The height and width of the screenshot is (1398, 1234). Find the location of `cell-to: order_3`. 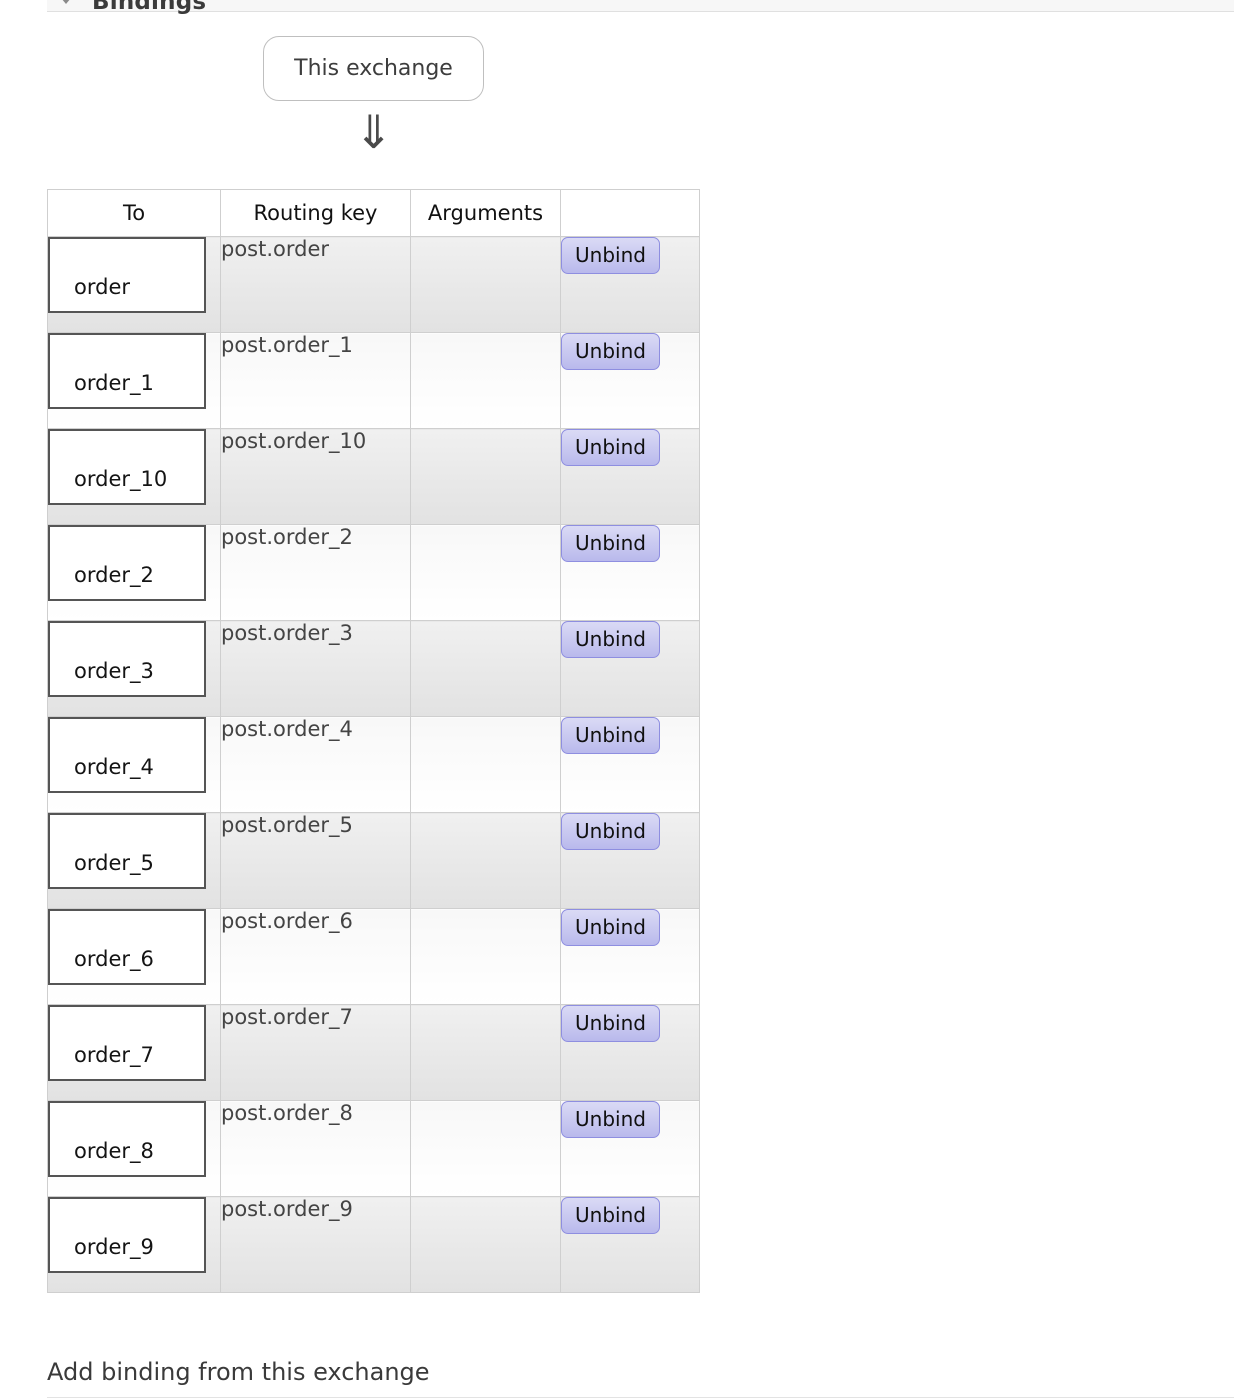

cell-to: order_3 is located at coordinates (134, 668).